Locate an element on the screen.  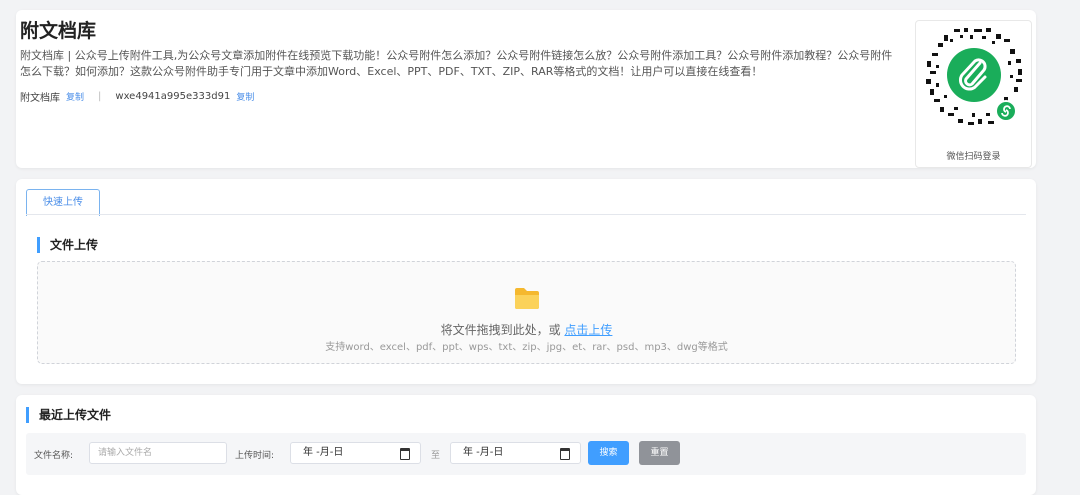
tab-quick-upload: 快速上传 is located at coordinates (63, 202).